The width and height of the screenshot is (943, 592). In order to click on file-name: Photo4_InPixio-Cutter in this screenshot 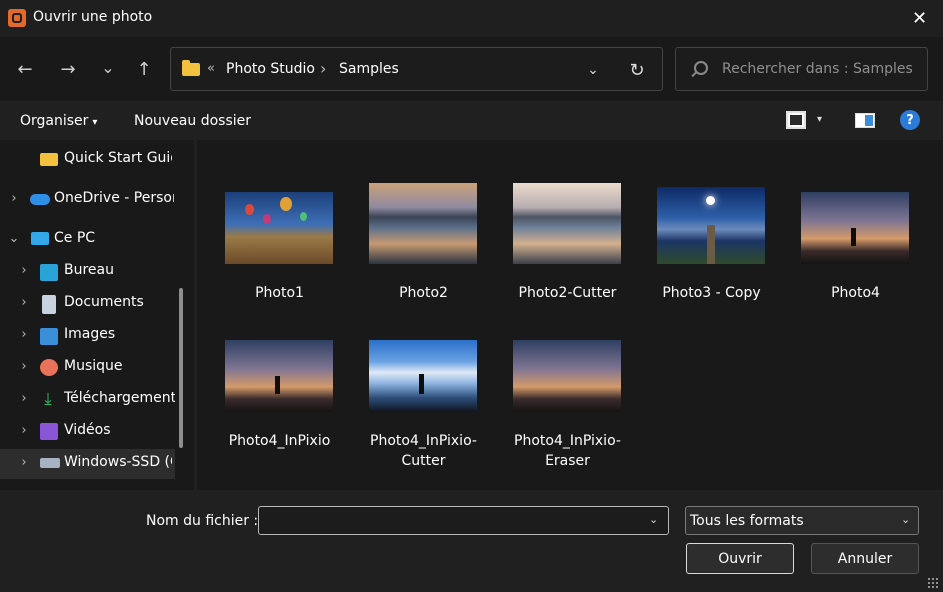, I will do `click(423, 451)`.